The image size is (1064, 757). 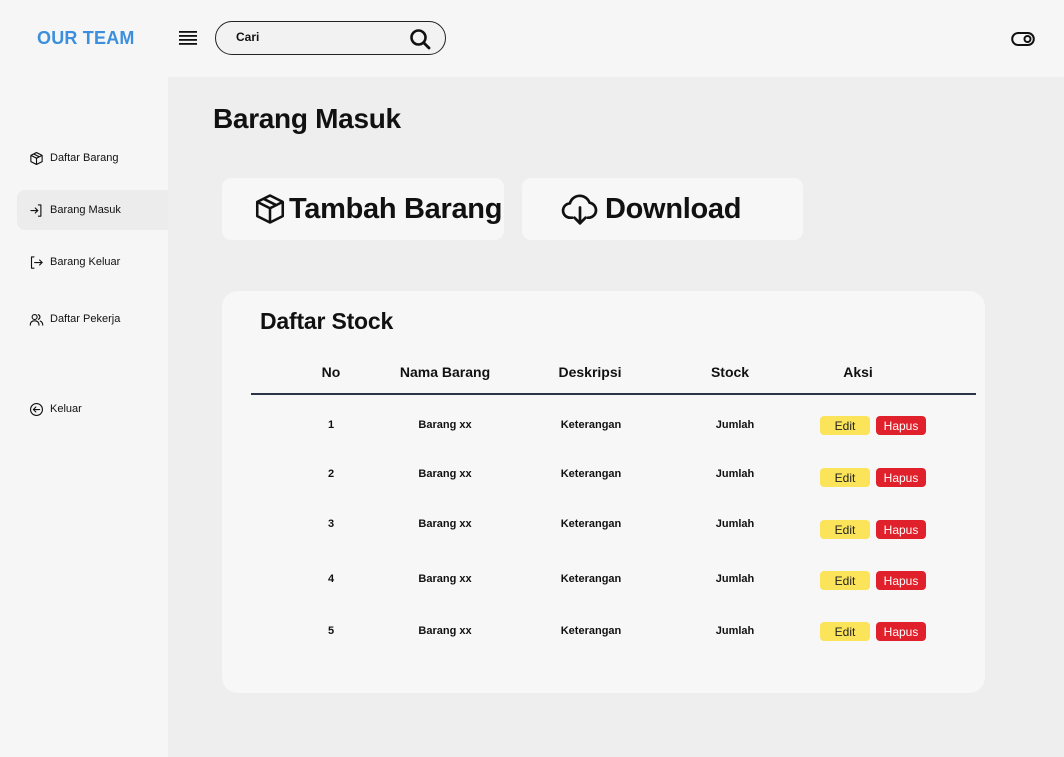 I want to click on search-icon, so click(x=420, y=39).